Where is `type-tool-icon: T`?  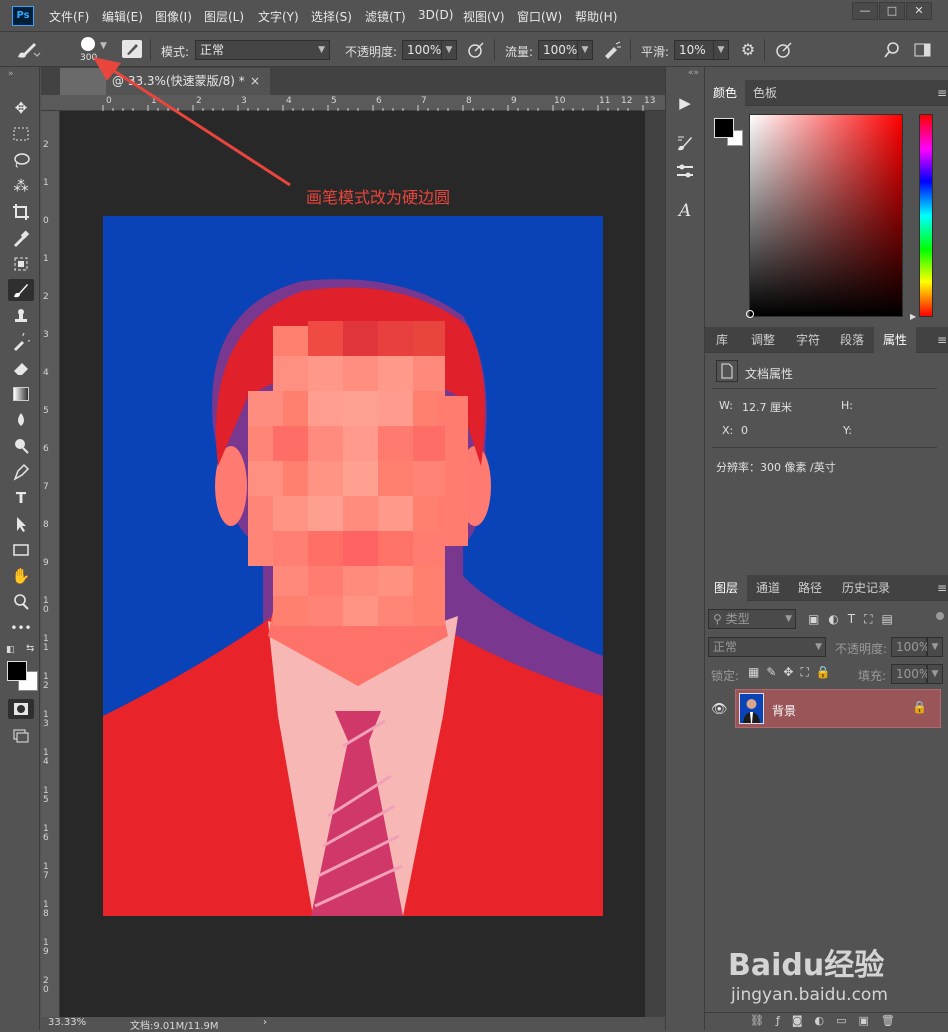 type-tool-icon: T is located at coordinates (21, 498).